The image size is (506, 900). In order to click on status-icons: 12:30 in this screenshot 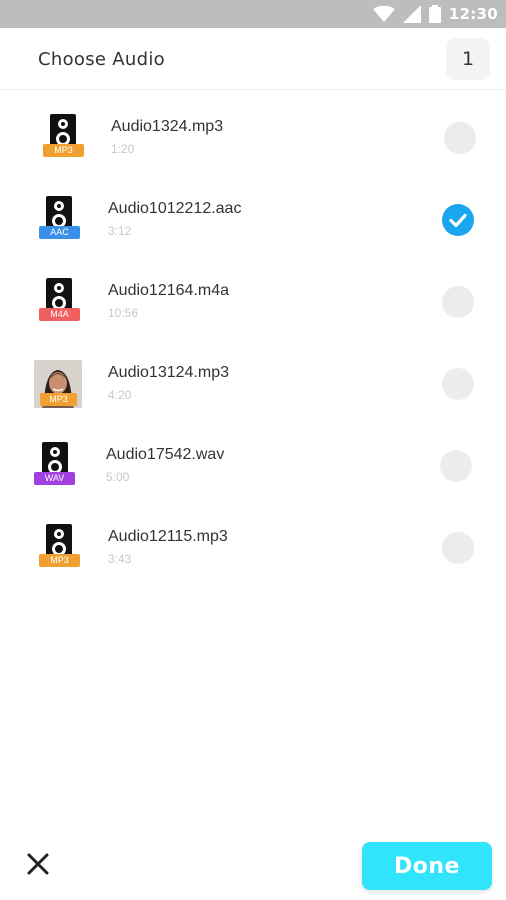, I will do `click(435, 14)`.